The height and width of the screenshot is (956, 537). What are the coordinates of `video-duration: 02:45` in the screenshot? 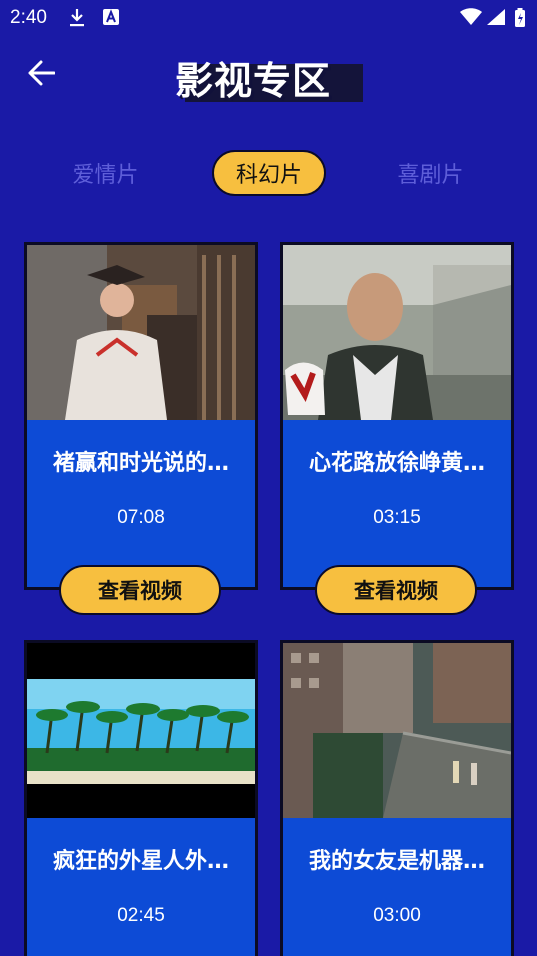 It's located at (141, 915).